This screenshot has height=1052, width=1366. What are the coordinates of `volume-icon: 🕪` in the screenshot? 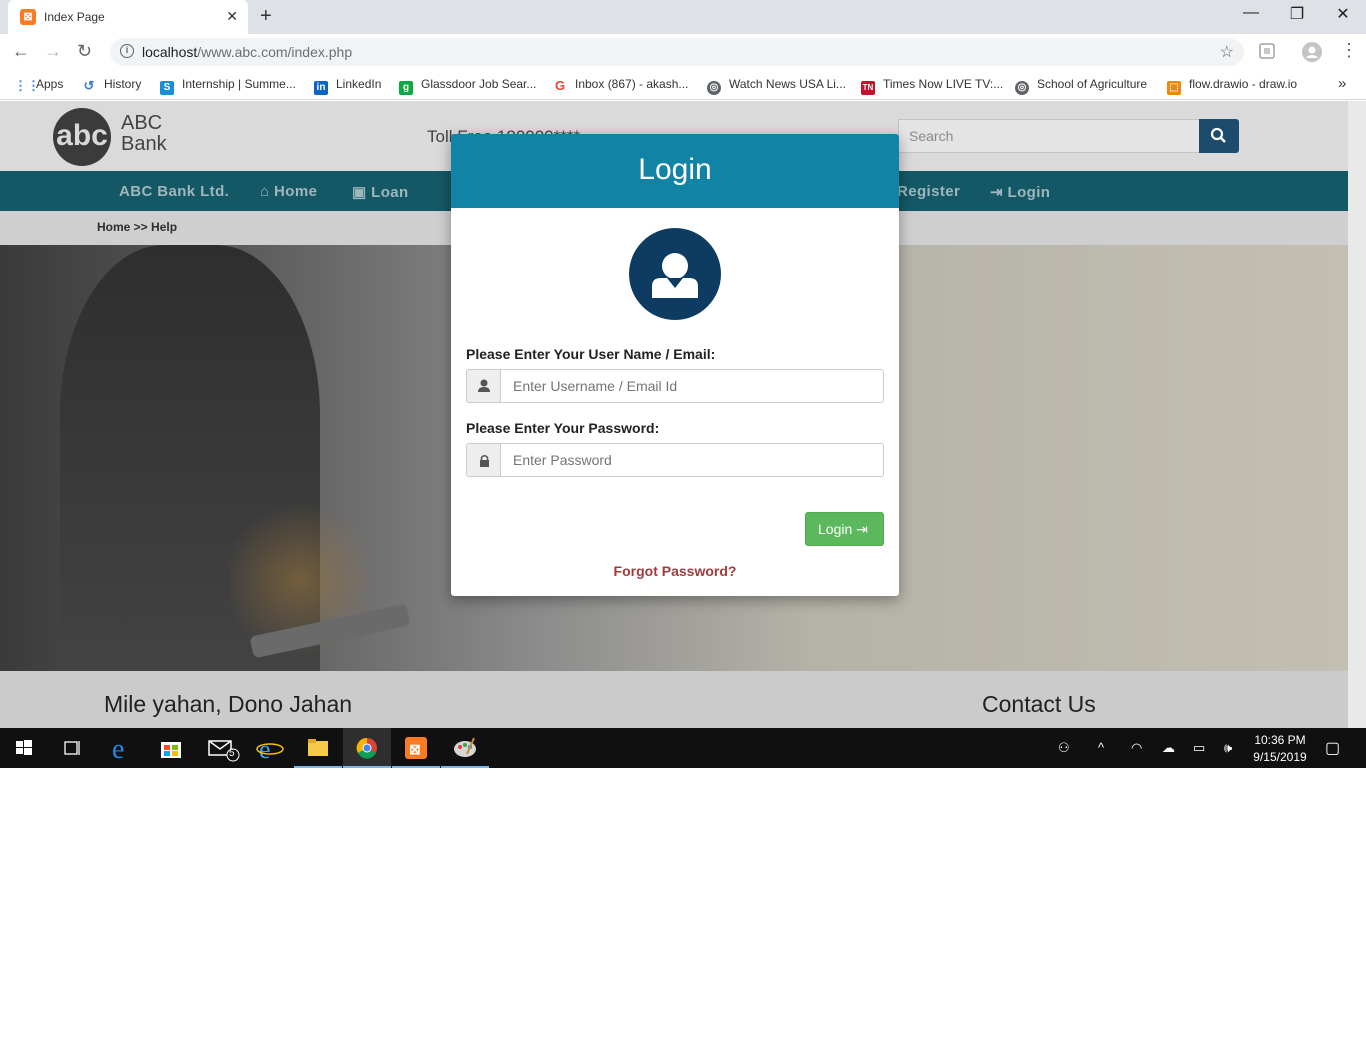 It's located at (1228, 748).